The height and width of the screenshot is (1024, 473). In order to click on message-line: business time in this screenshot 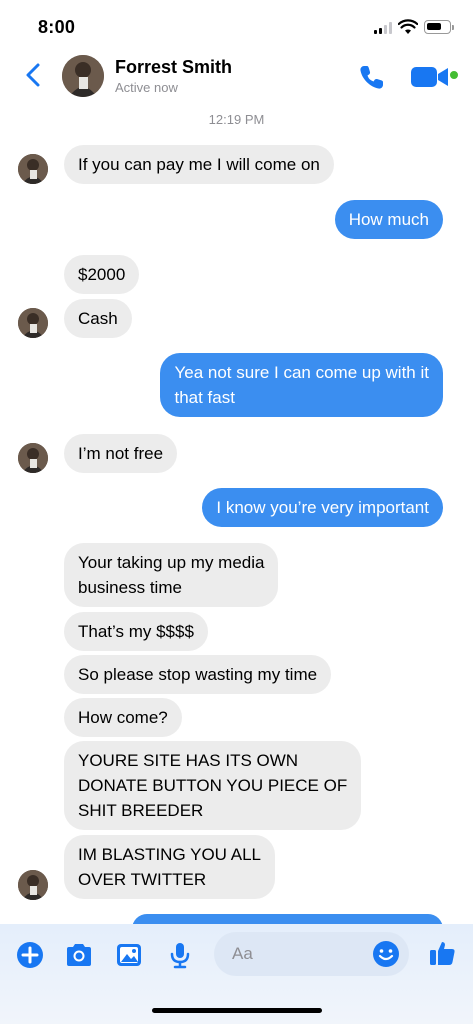, I will do `click(130, 587)`.